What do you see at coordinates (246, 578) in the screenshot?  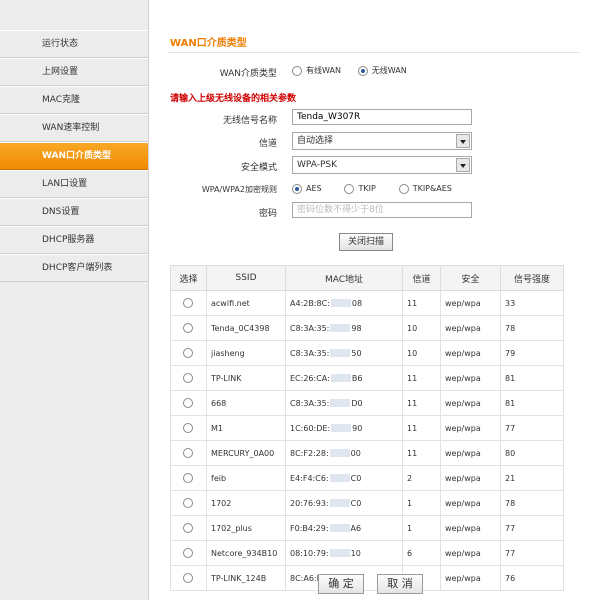 I see `ssid-cell: TP-LINK_124B` at bounding box center [246, 578].